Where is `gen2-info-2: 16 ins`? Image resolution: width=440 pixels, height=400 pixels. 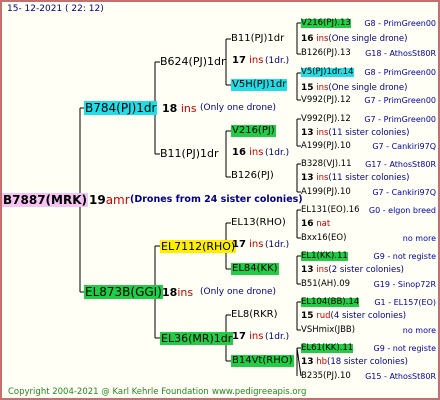
gen2-info-2: 16 ins is located at coordinates (248, 152).